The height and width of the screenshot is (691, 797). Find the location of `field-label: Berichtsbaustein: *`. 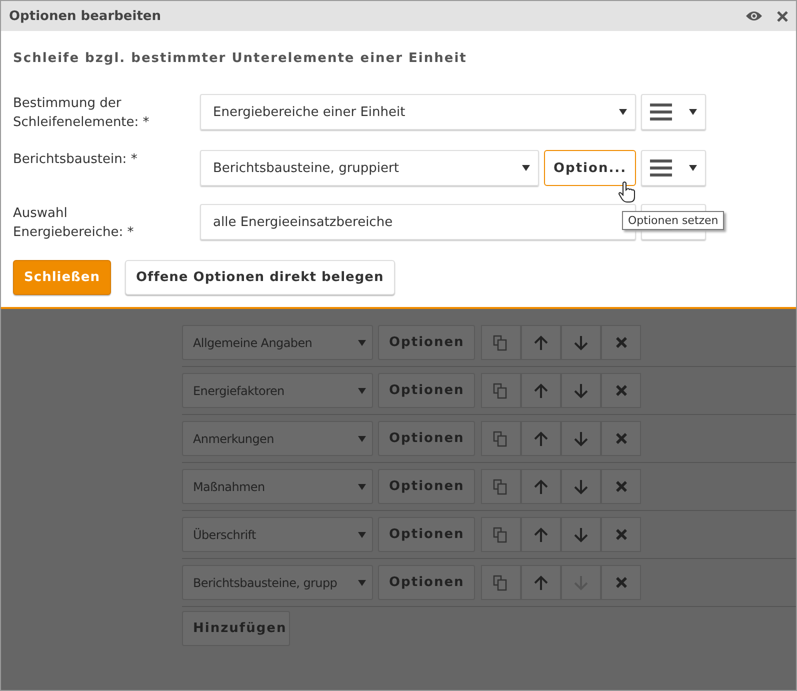

field-label: Berichtsbaustein: * is located at coordinates (75, 160).